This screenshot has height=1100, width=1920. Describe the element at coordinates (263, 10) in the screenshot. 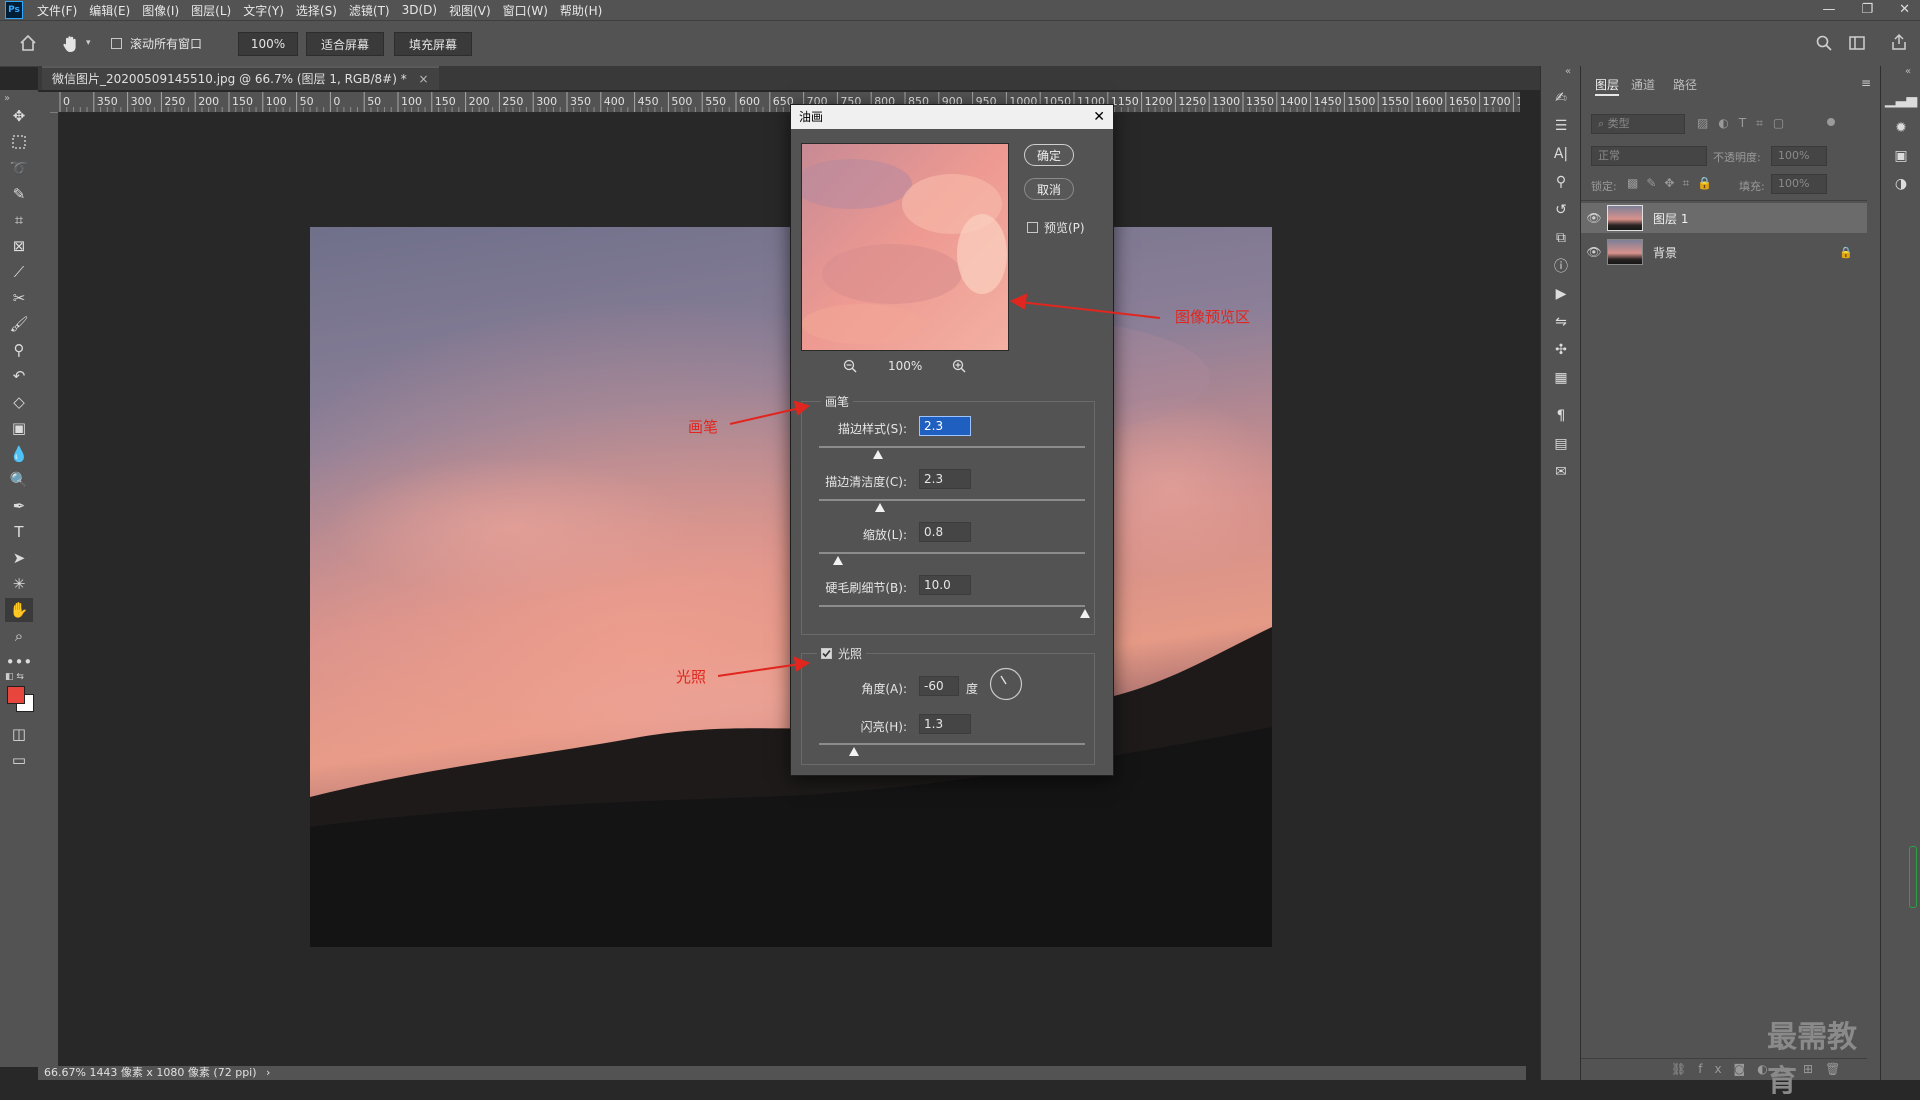

I see `menu-type: 文字(Y)` at that location.